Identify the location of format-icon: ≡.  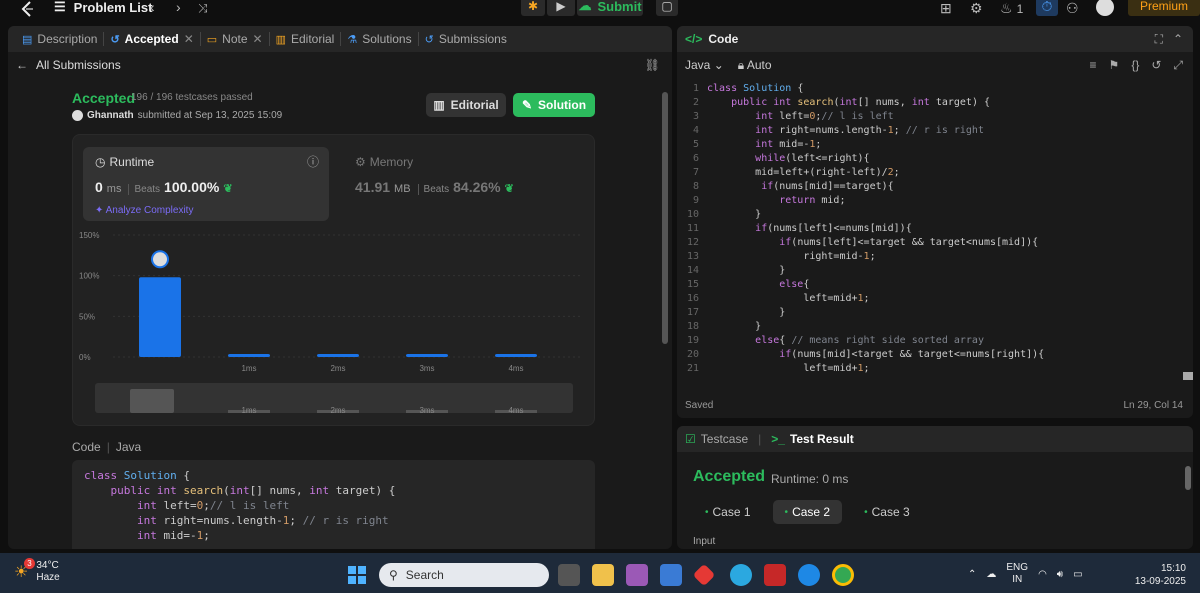
(1093, 65).